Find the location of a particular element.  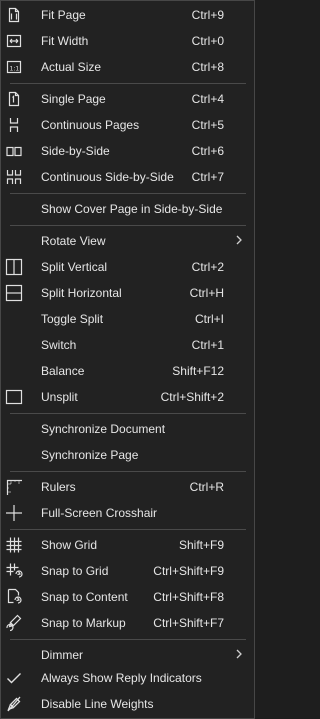

rulers-icon is located at coordinates (14, 487).